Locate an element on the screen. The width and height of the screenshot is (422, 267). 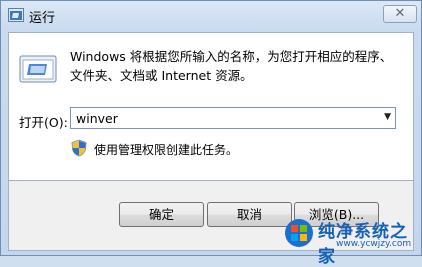
run-icon is located at coordinates (16, 15).